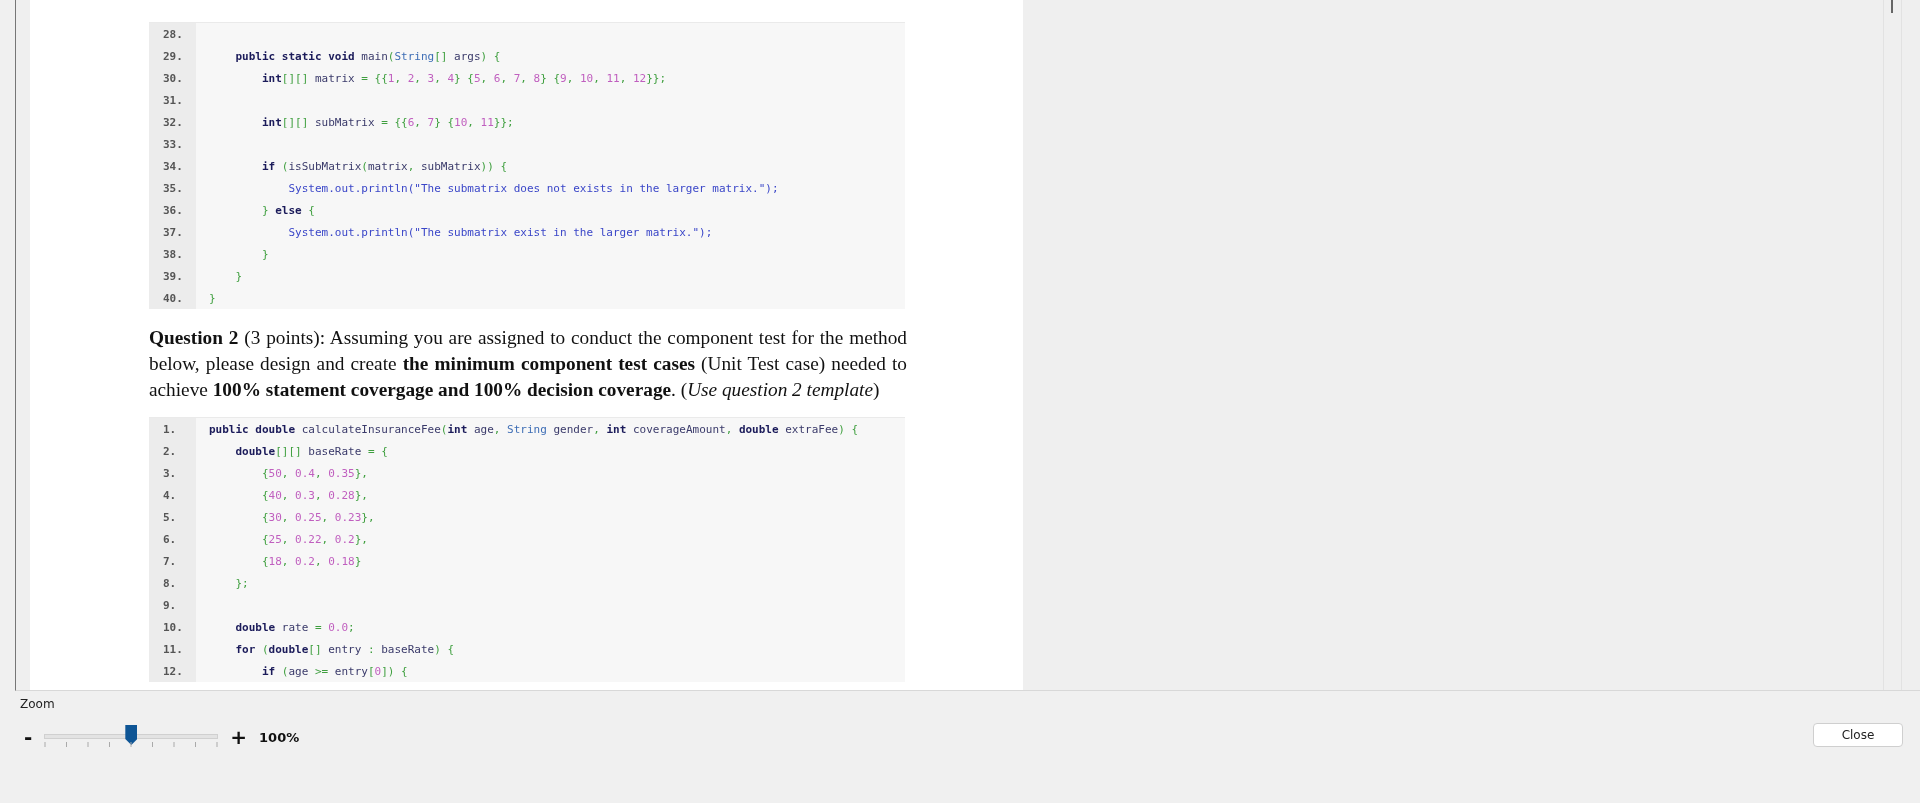  What do you see at coordinates (170, 583) in the screenshot?
I see `line-number: 8.` at bounding box center [170, 583].